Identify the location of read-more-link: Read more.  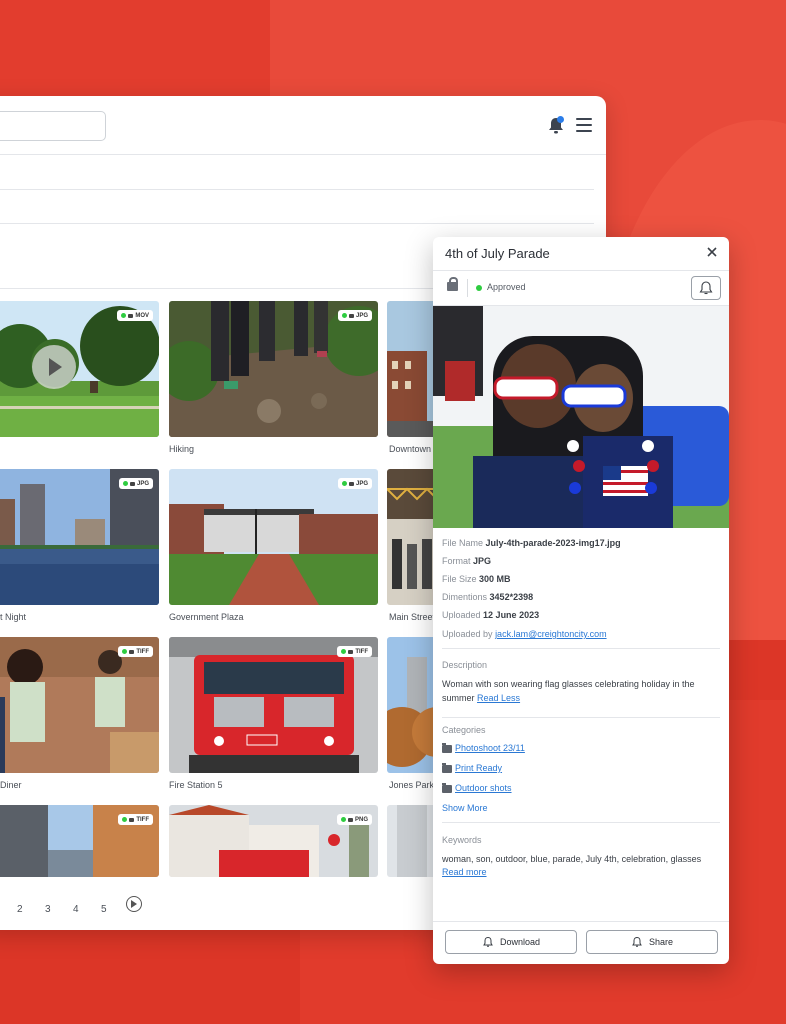
(464, 872).